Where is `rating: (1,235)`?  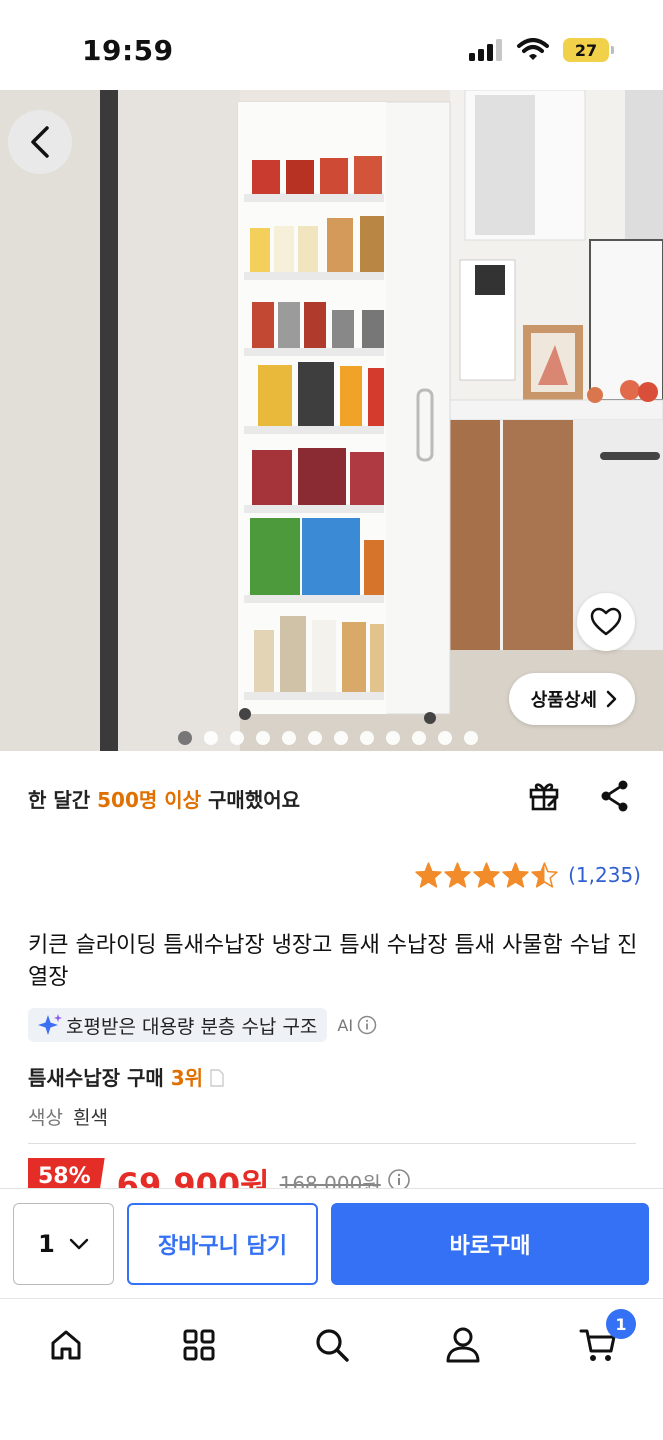
rating: (1,235) is located at coordinates (528, 875).